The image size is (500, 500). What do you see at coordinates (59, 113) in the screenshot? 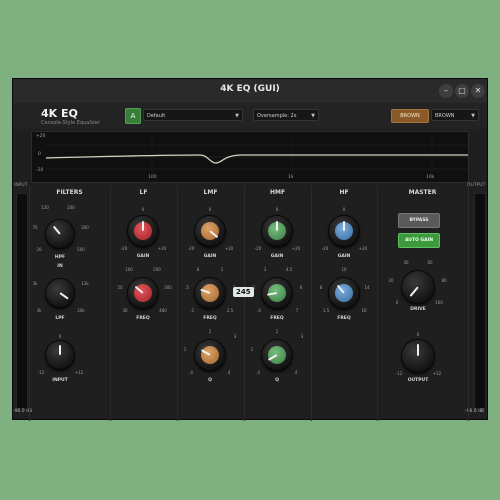
I see `brand-name: 4K EQ` at bounding box center [59, 113].